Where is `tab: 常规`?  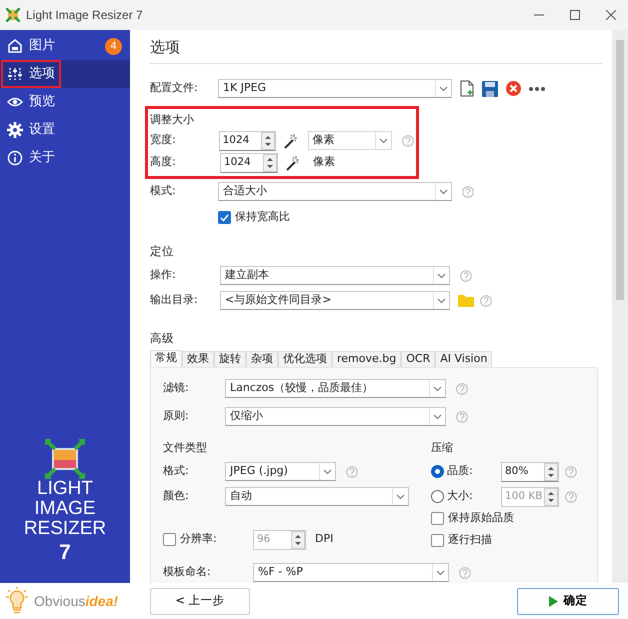
tab: 常规 is located at coordinates (166, 358).